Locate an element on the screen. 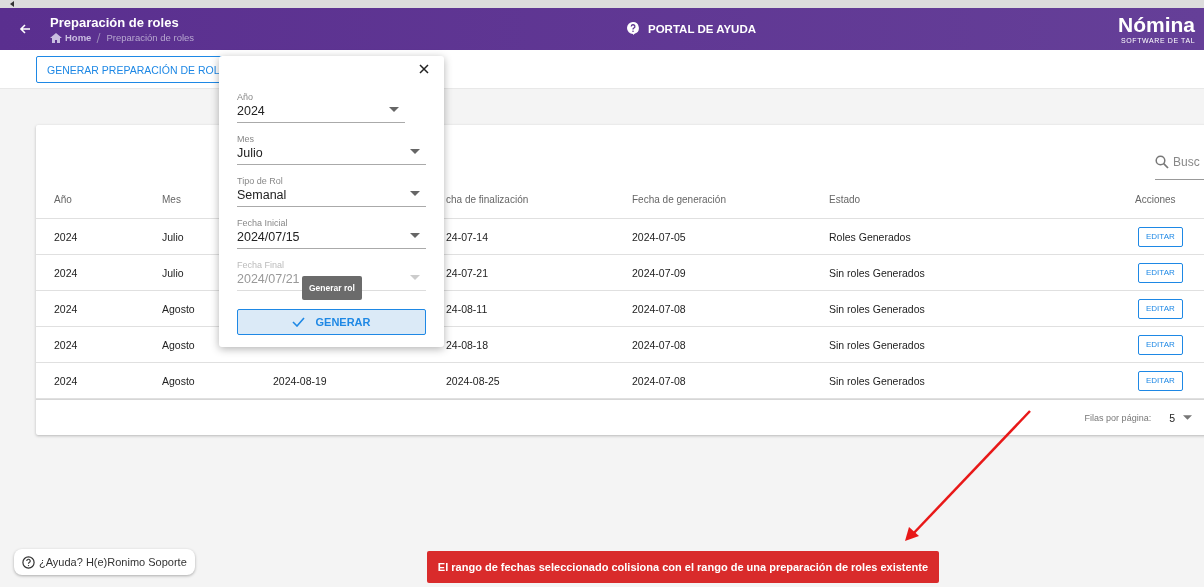  column-header: cha de finalización is located at coordinates (487, 199).